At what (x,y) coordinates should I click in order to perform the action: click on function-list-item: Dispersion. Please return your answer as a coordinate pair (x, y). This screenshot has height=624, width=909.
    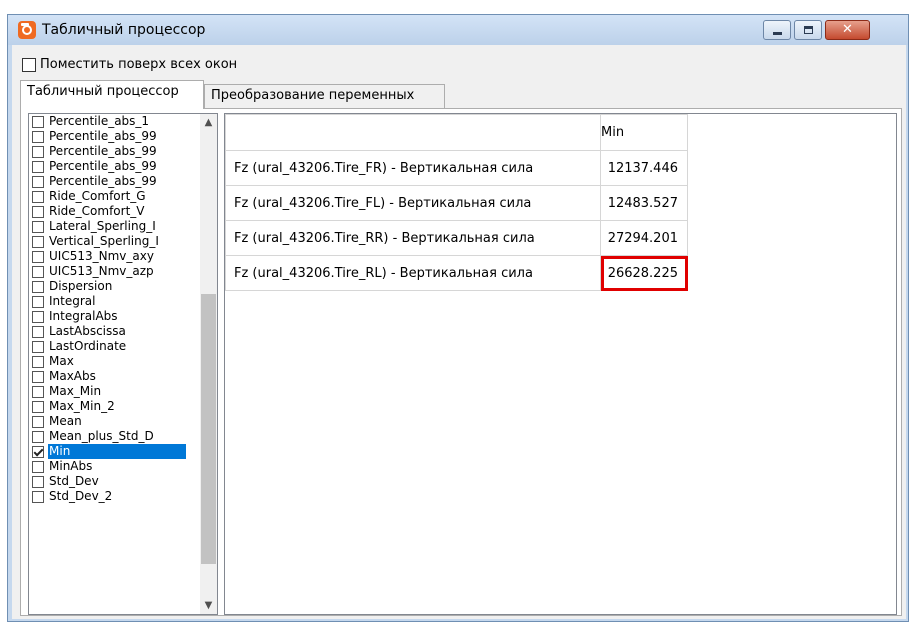
    Looking at the image, I should click on (115, 286).